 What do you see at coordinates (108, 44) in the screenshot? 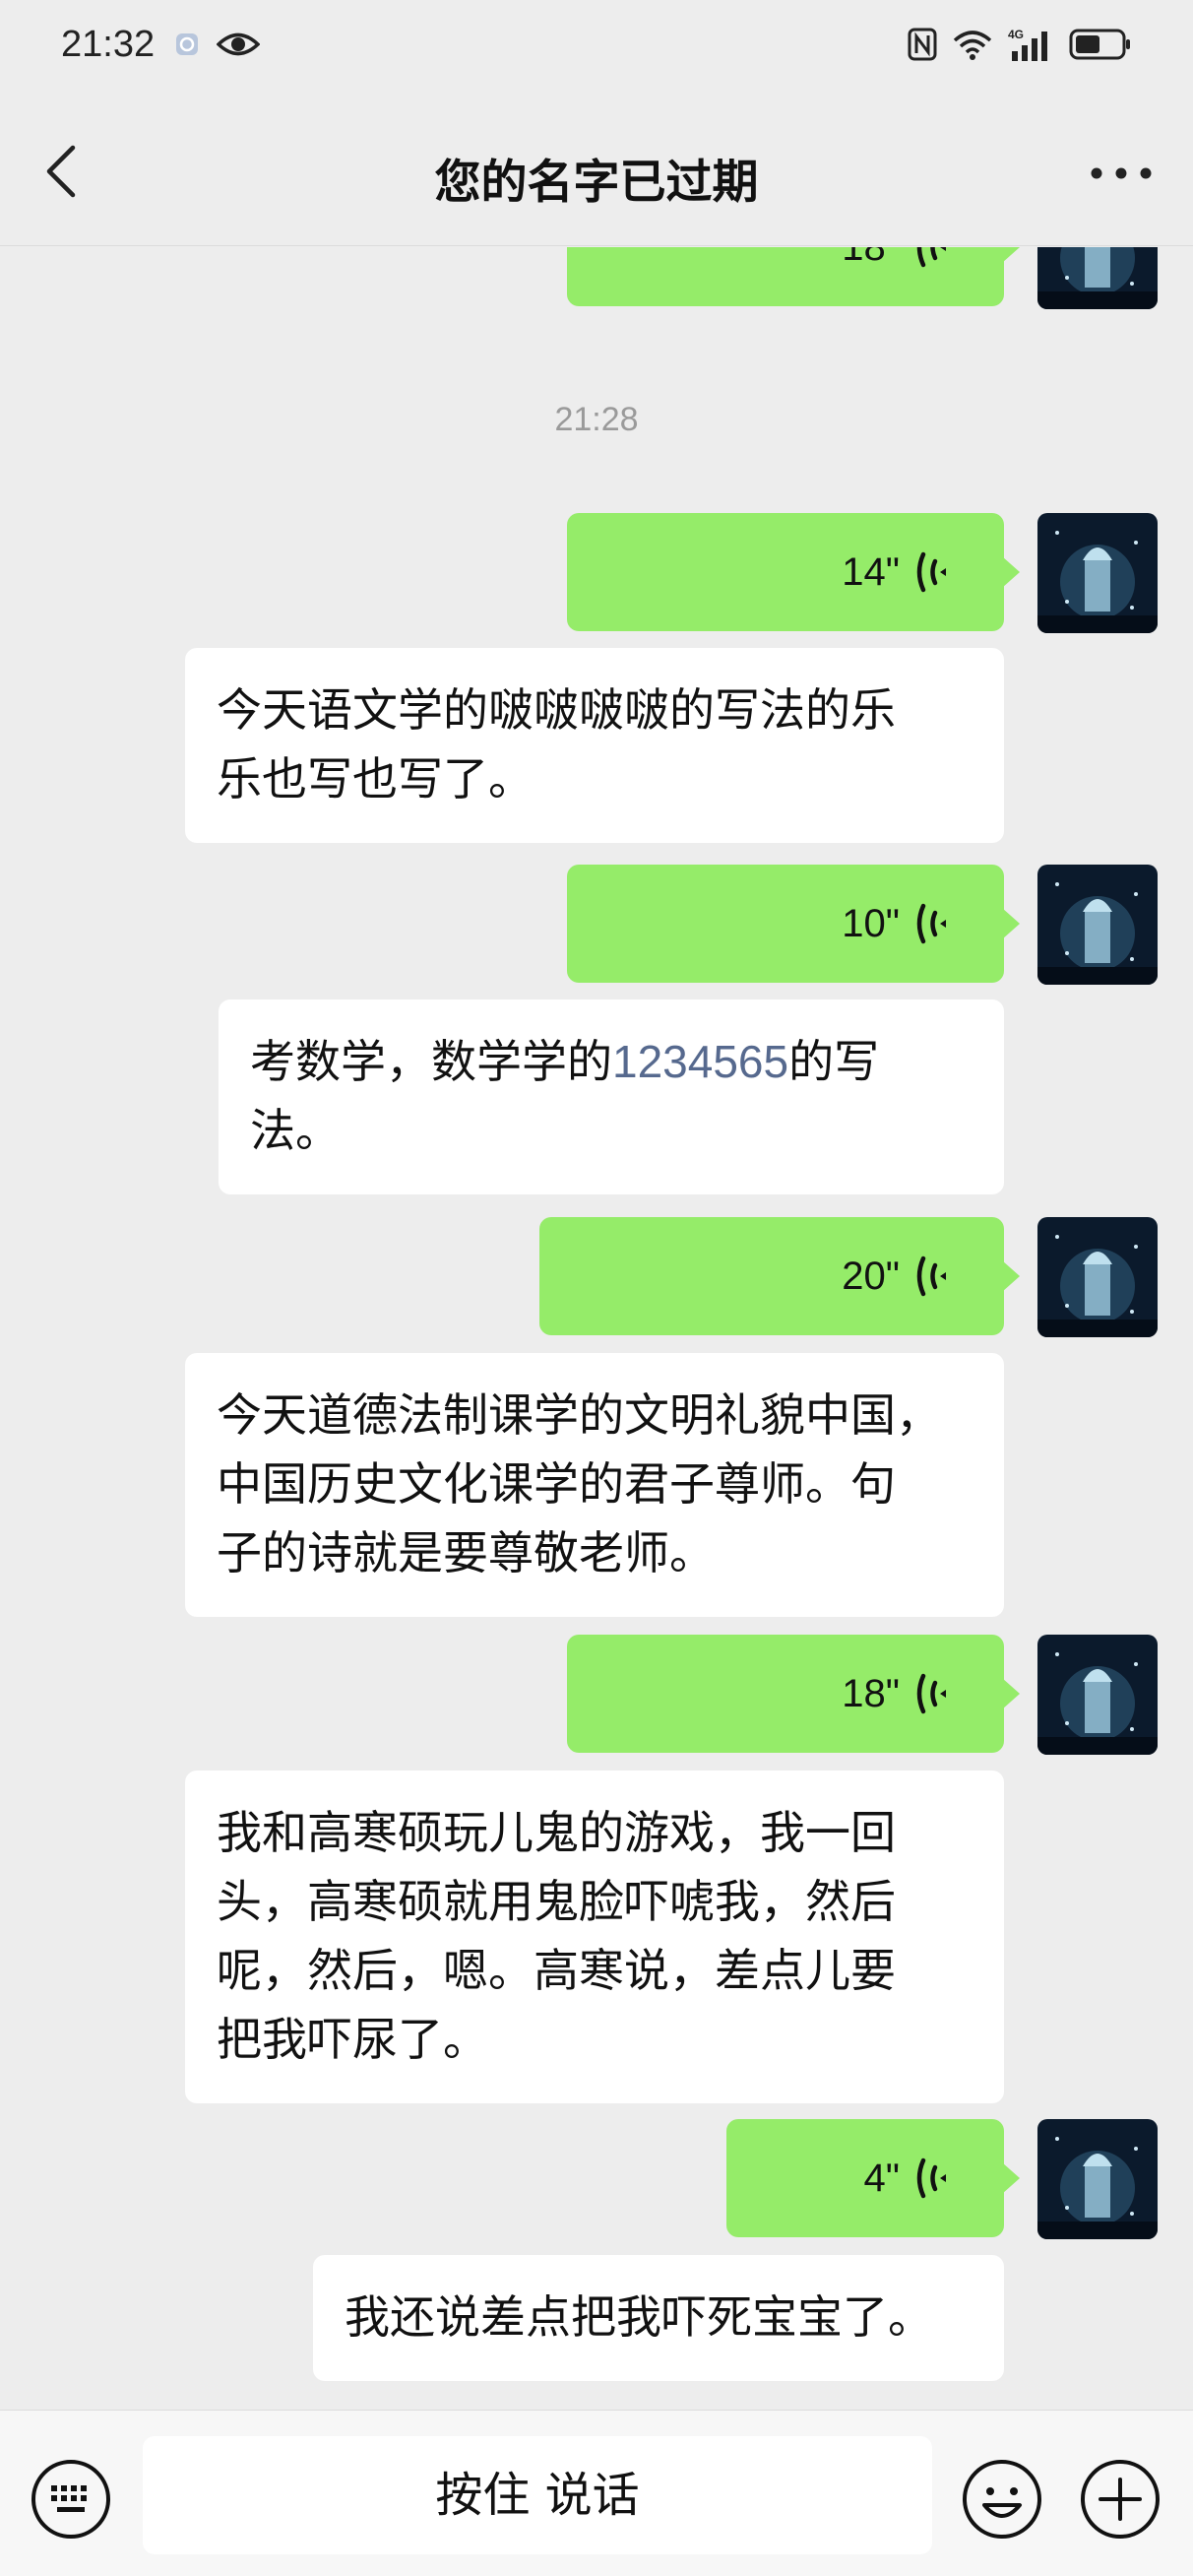
I see `status-time: 21:32` at bounding box center [108, 44].